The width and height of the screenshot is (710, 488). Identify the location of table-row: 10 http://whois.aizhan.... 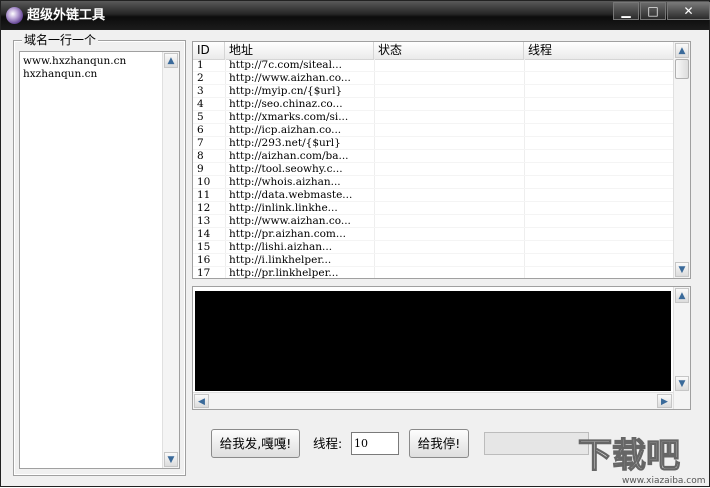
(433, 182).